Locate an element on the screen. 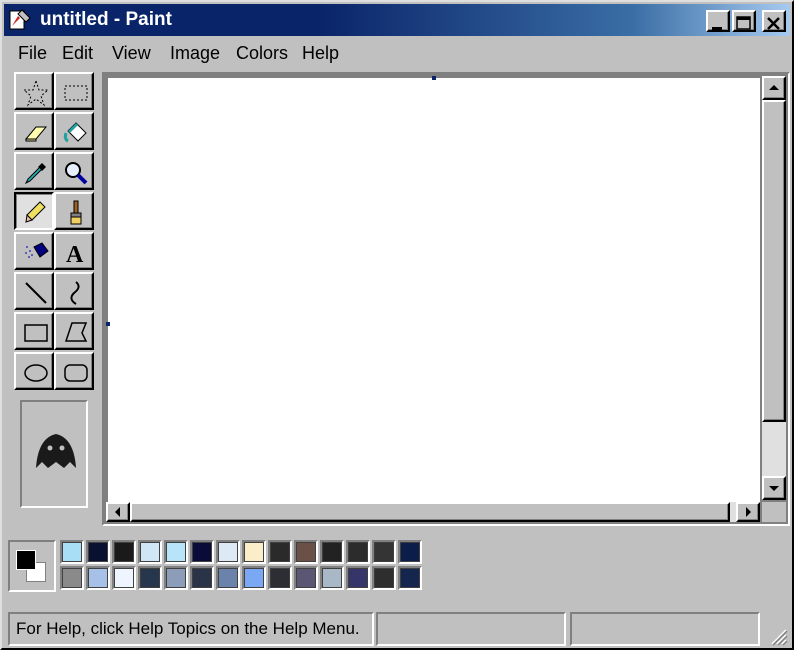  menu-view: View is located at coordinates (131, 53).